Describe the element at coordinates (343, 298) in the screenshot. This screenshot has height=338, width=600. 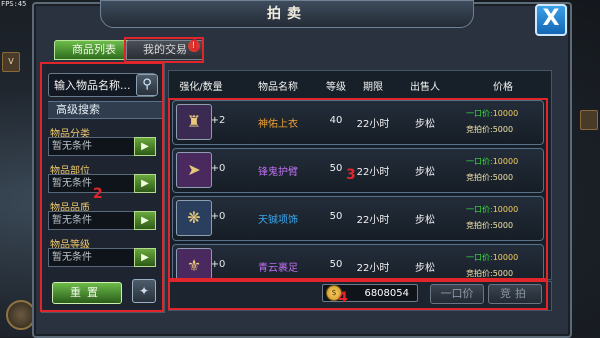
I see `annotation-number-4: 4` at that location.